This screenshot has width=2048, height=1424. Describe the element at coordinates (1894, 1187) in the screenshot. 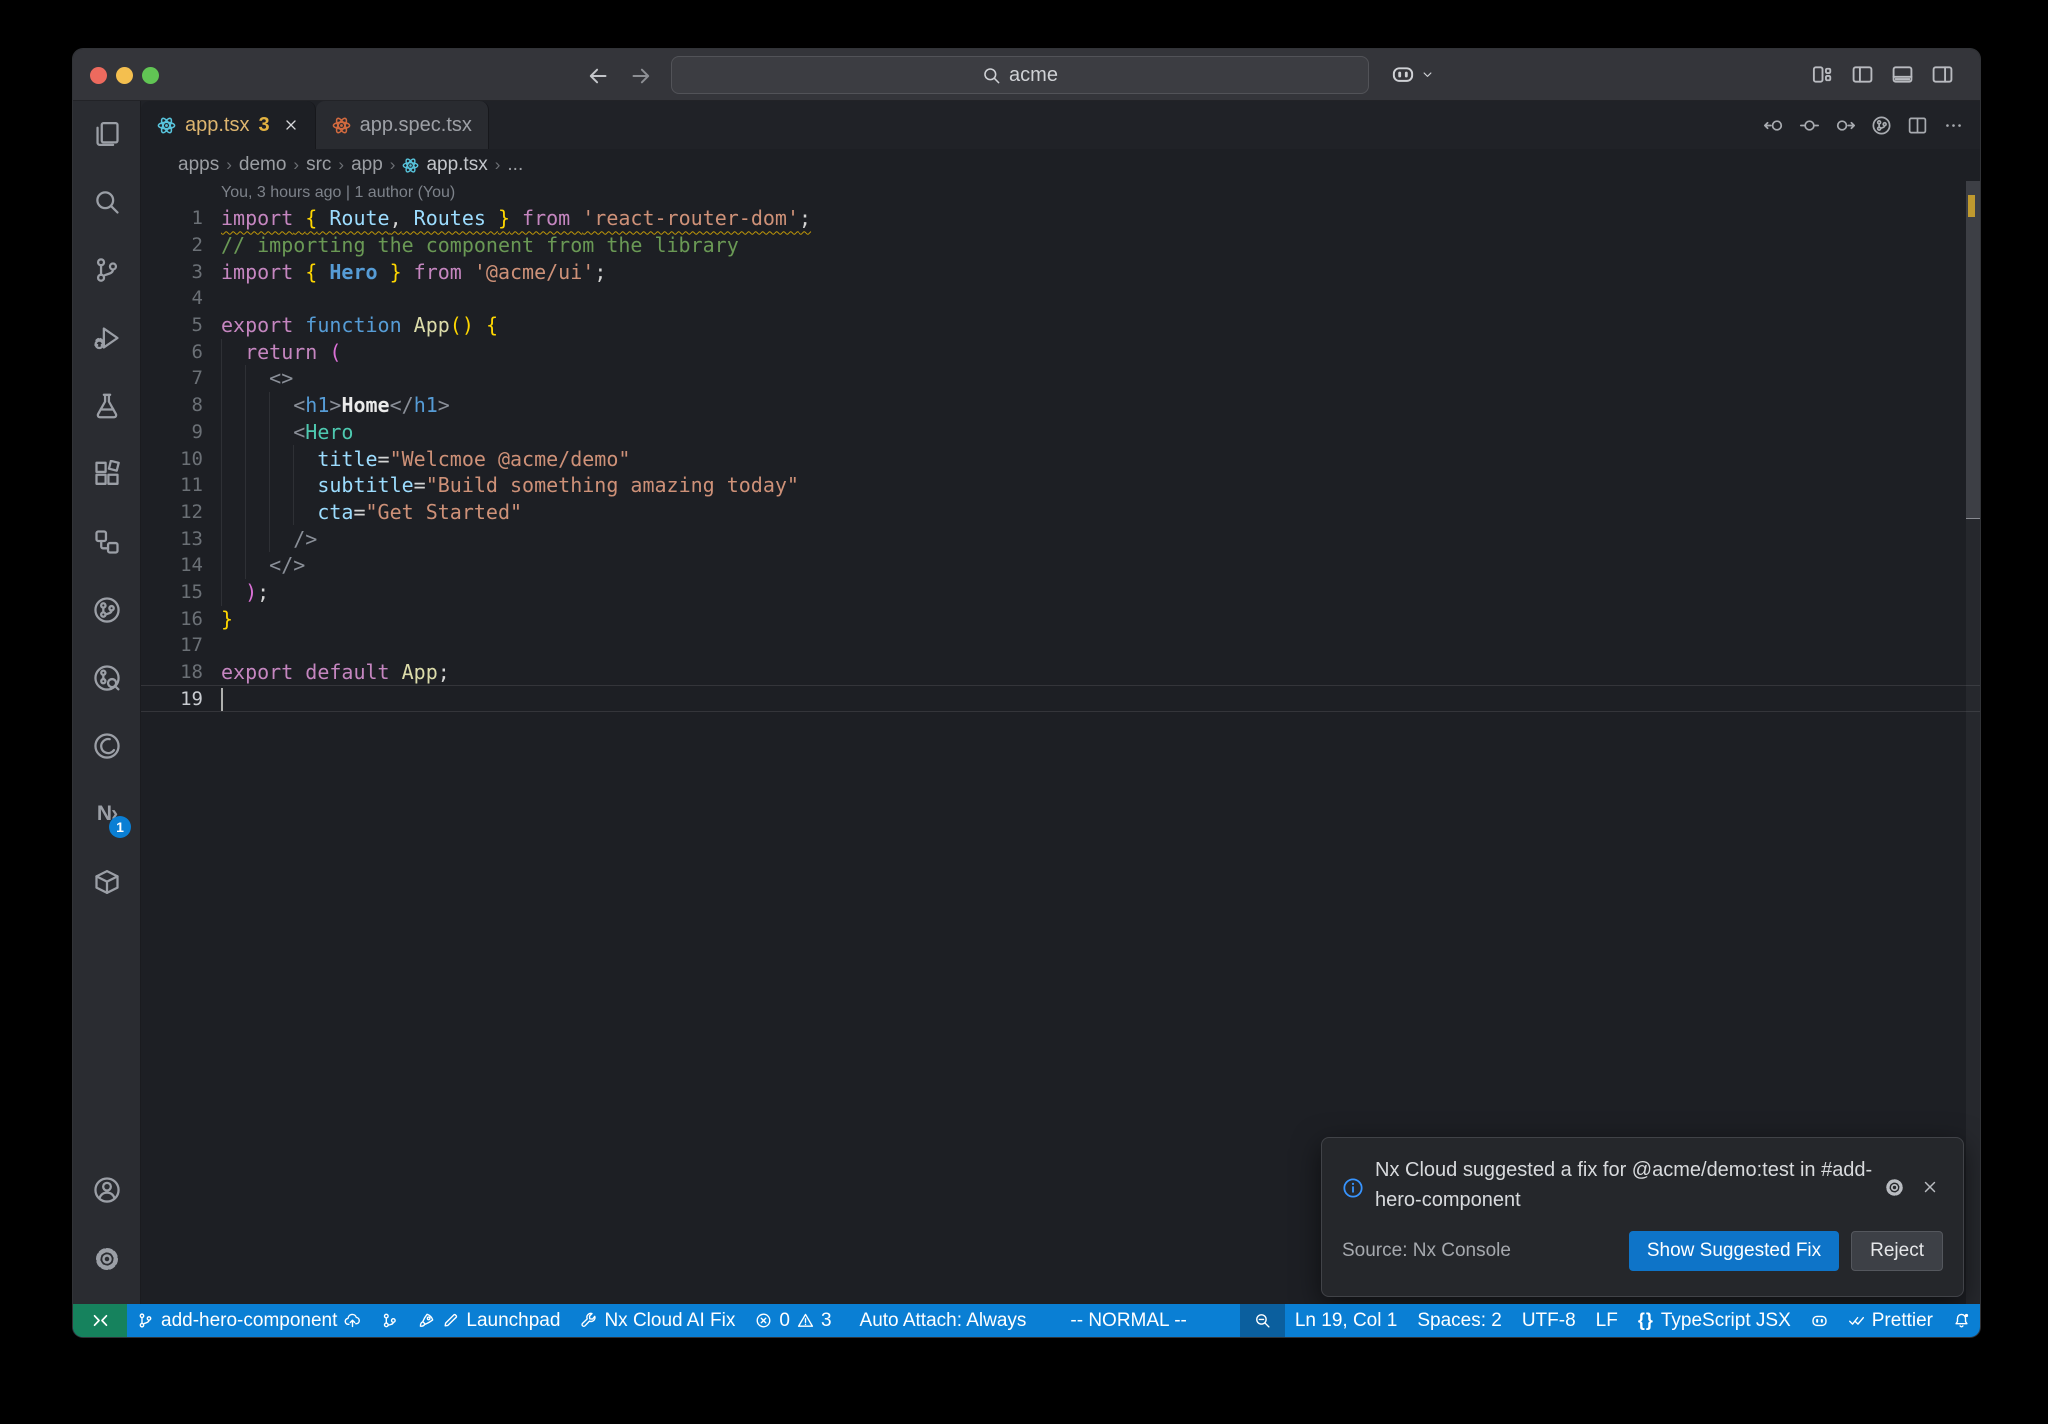

I see `notification-settings-icon` at that location.